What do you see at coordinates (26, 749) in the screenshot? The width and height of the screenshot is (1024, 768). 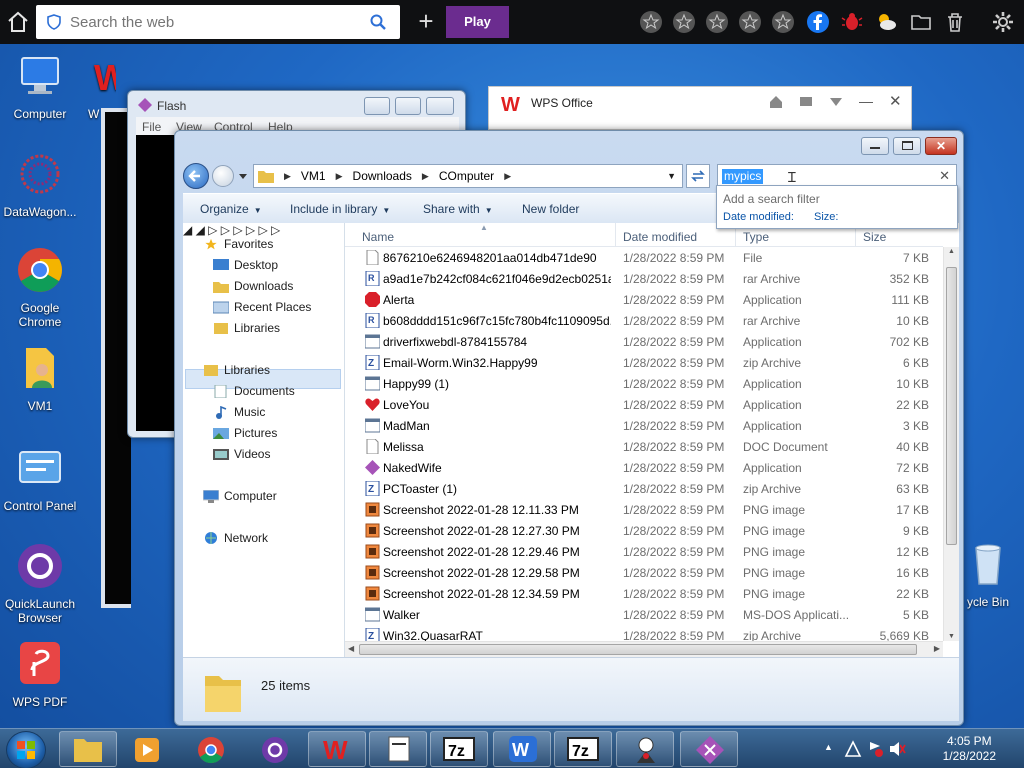 I see `start-button` at bounding box center [26, 749].